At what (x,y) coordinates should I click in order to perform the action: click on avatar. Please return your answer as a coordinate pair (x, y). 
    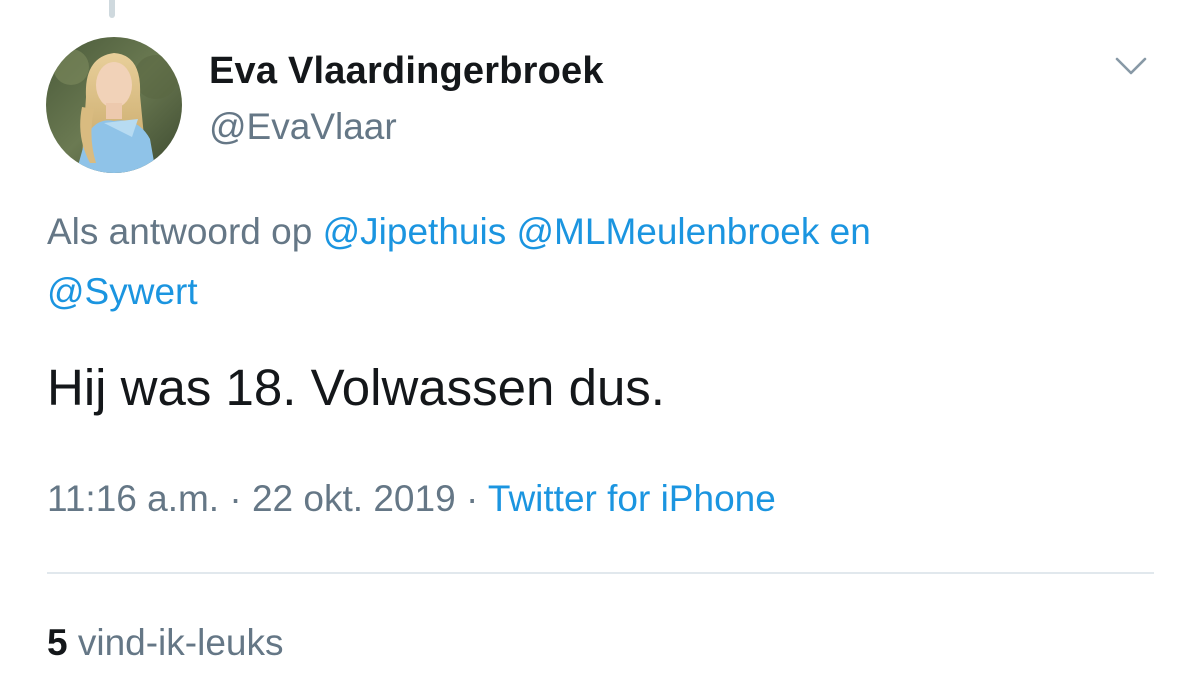
    Looking at the image, I should click on (114, 105).